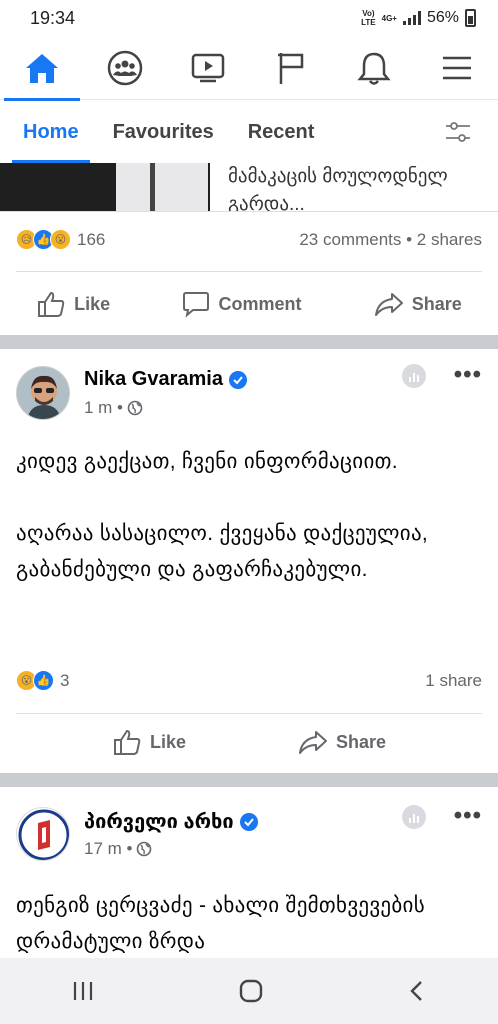 The height and width of the screenshot is (1024, 498). What do you see at coordinates (241, 304) in the screenshot?
I see `comment-button: Comment` at bounding box center [241, 304].